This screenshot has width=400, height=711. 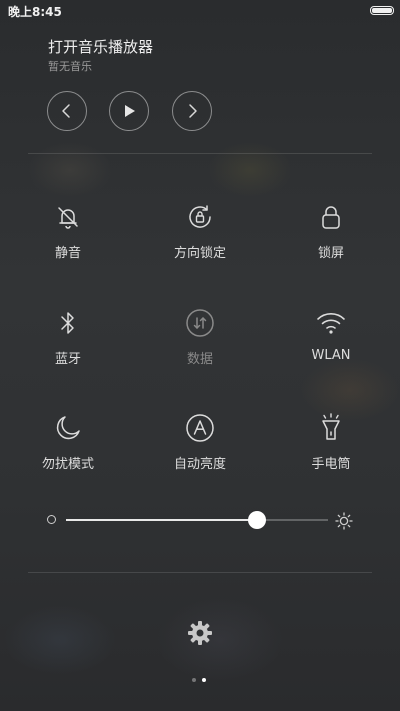 I want to click on bell-off-icon, so click(x=68, y=217).